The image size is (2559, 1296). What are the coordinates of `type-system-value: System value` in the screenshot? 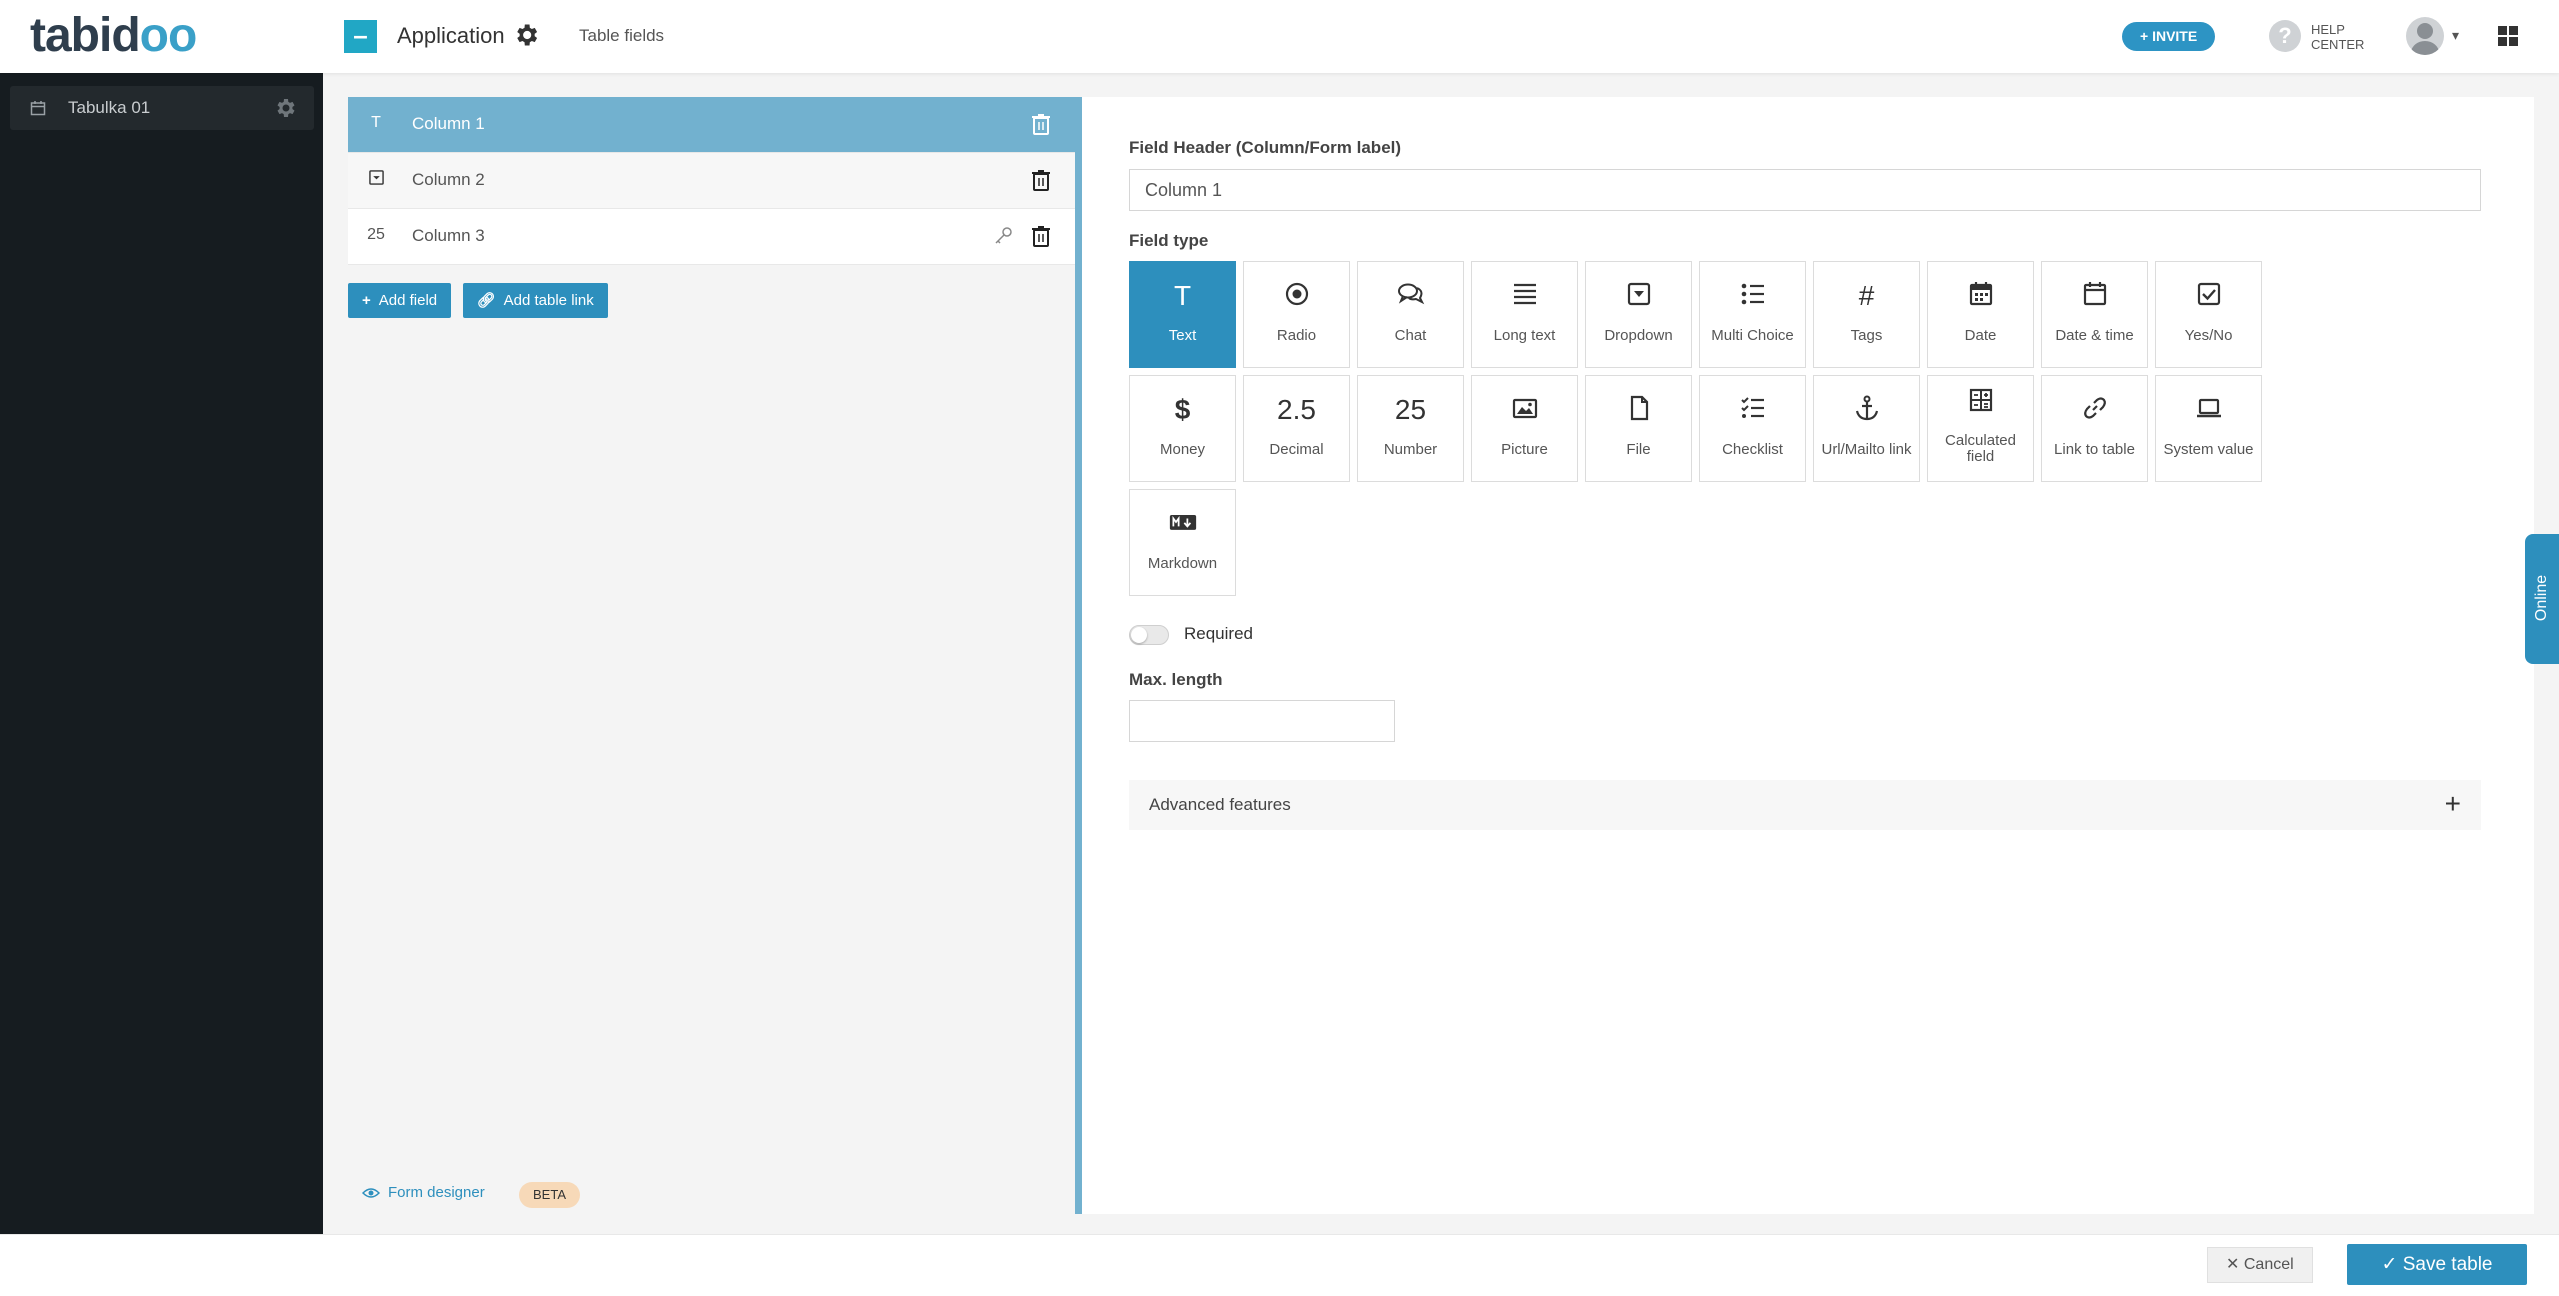 It's located at (2208, 428).